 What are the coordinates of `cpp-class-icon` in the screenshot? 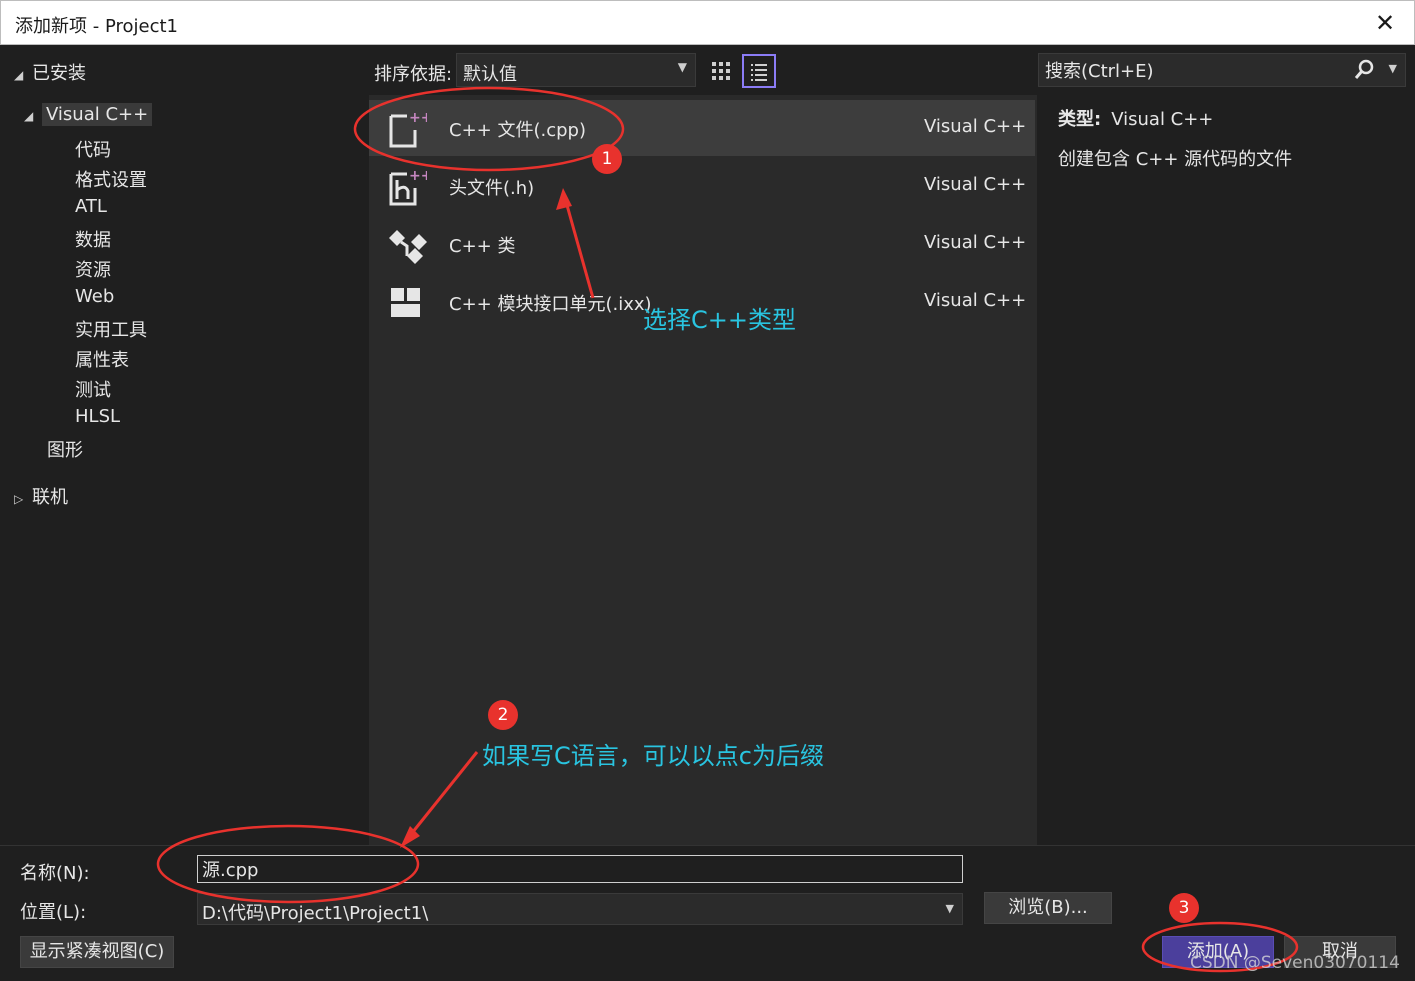 It's located at (408, 247).